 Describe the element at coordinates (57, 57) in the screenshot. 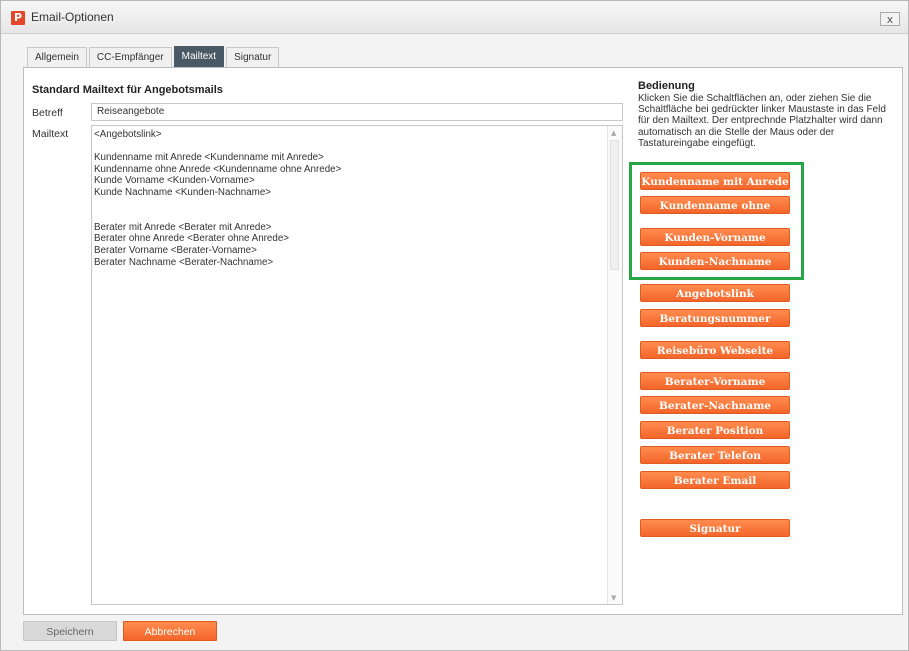

I see `tab-allgemein: Allgemein` at that location.